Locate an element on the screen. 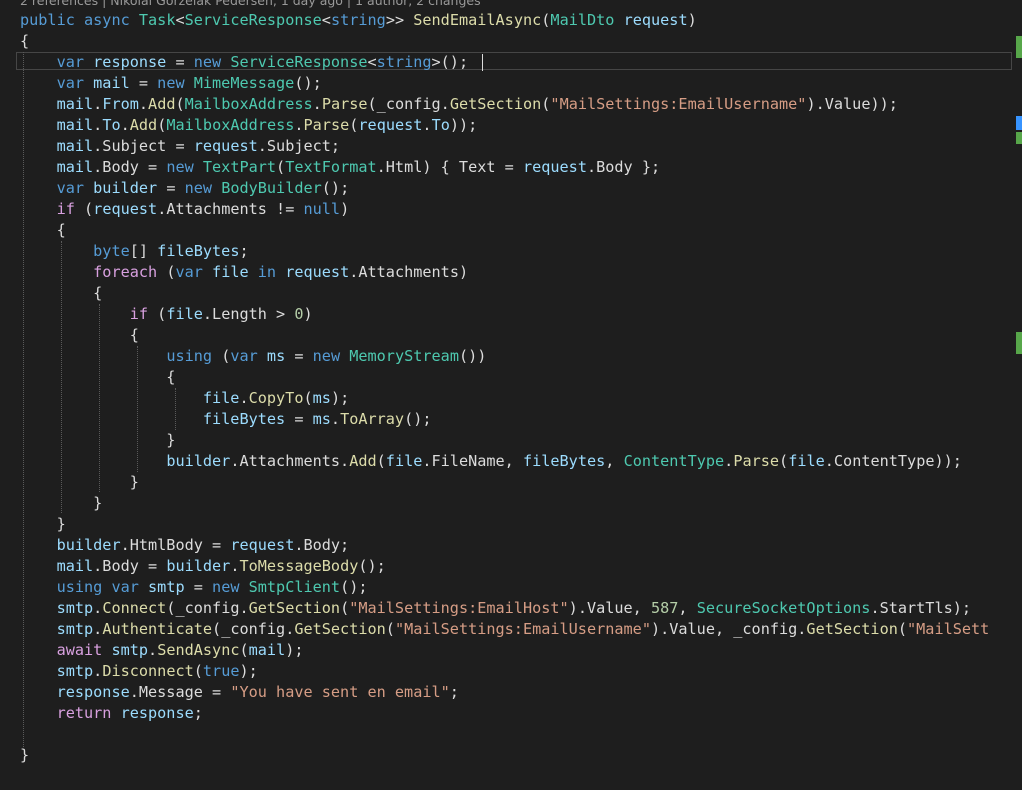  code-token: Disconnect is located at coordinates (148, 671).